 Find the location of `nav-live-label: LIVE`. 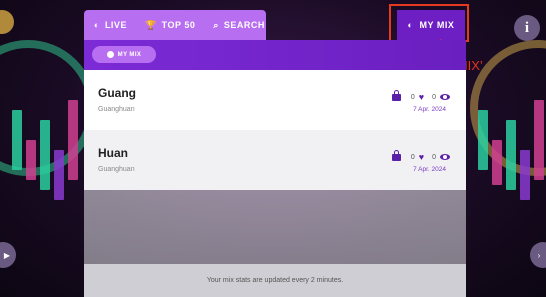

nav-live-label: LIVE is located at coordinates (115, 25).